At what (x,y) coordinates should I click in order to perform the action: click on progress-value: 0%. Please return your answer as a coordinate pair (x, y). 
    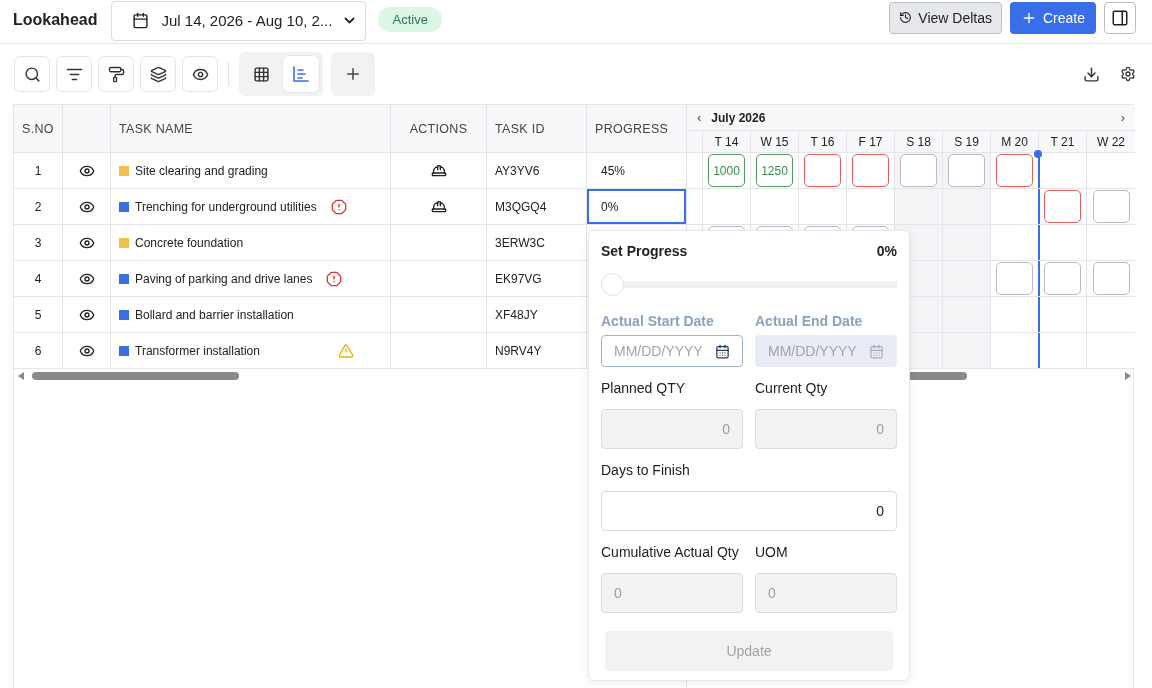
    Looking at the image, I should click on (886, 251).